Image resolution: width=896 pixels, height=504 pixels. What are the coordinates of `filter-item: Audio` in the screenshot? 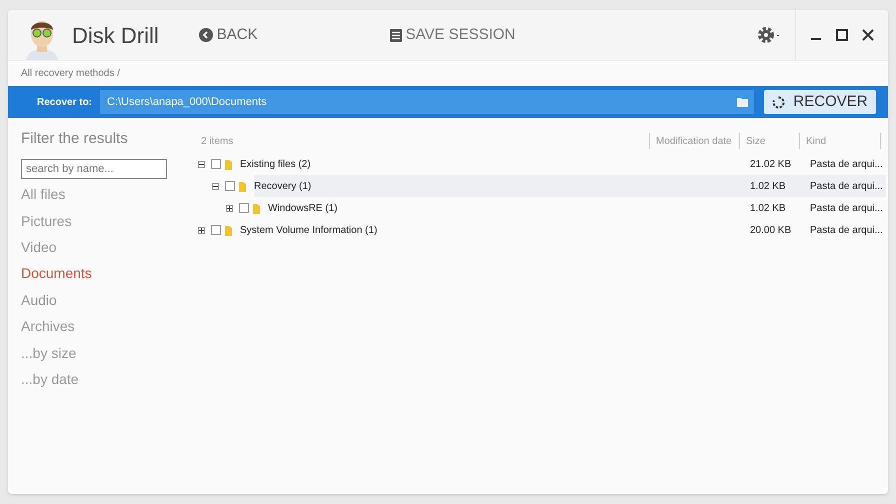 It's located at (106, 300).